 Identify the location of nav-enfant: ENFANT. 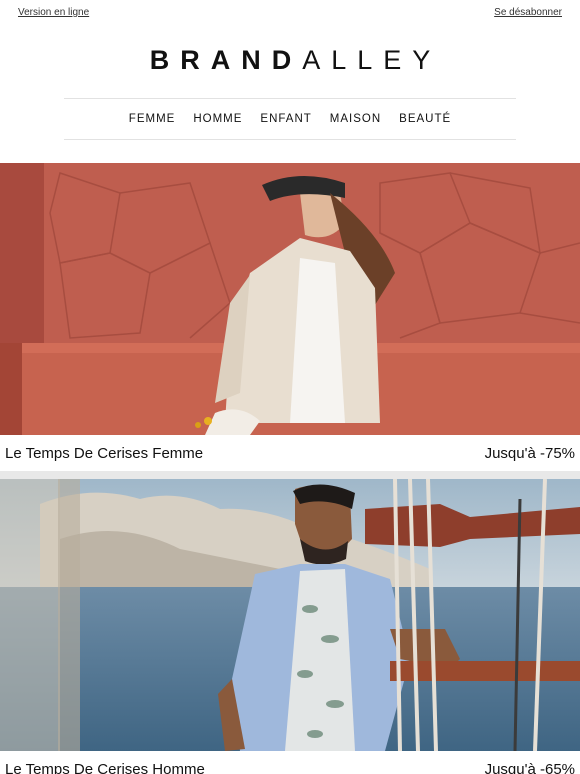
(285, 119).